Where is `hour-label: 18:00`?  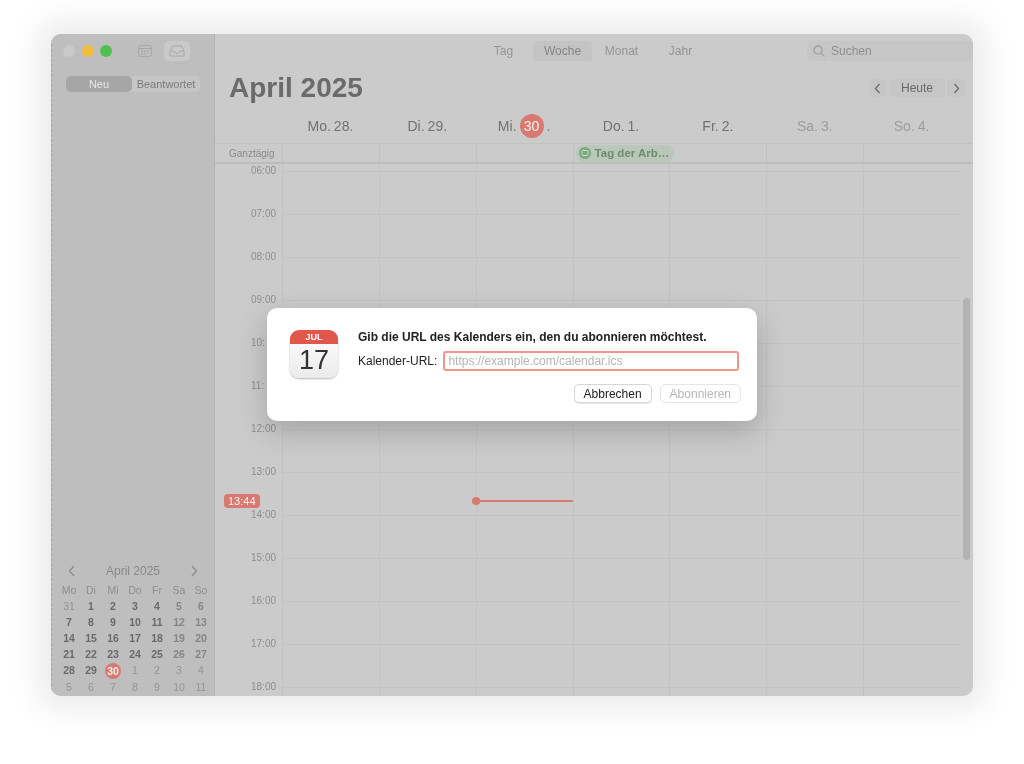
hour-label: 18:00 is located at coordinates (264, 687).